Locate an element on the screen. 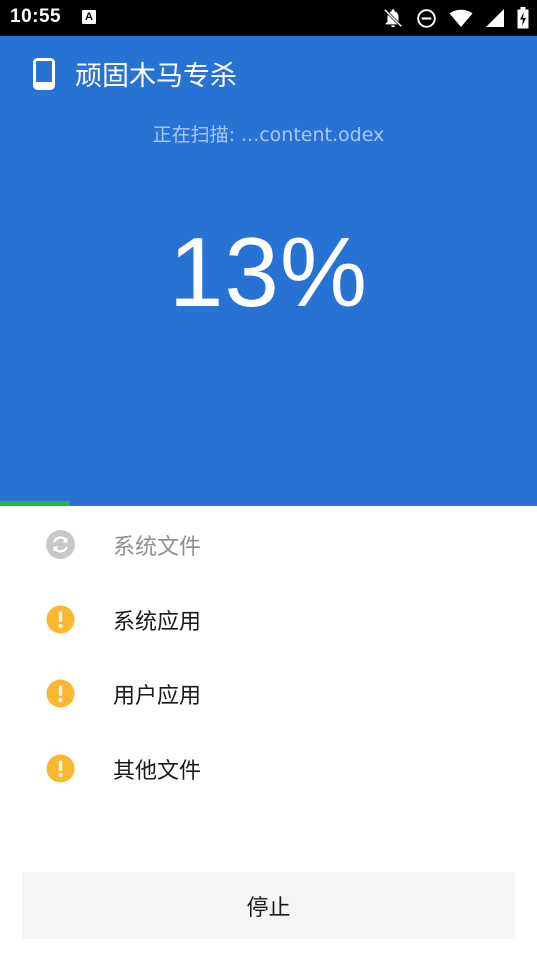 Image resolution: width=537 pixels, height=956 pixels. scan-item-system-files: 系统文件 is located at coordinates (268, 544).